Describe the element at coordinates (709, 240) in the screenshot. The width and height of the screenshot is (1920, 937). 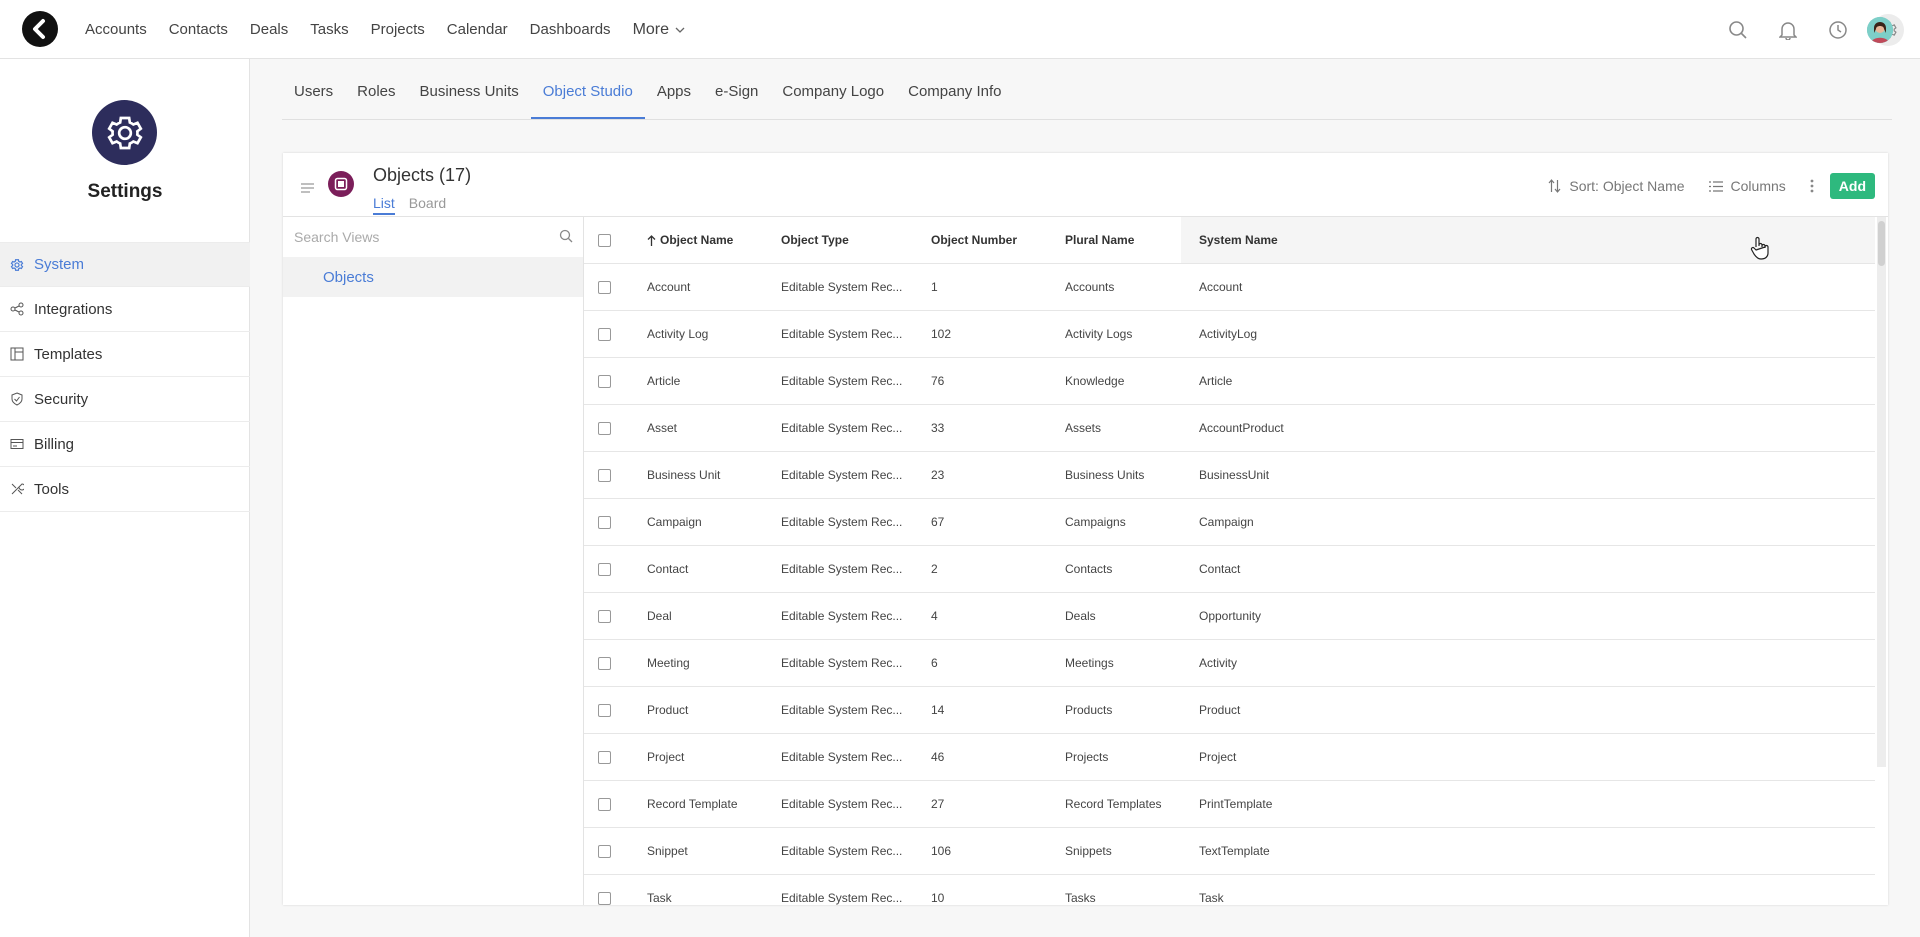
I see `col-object-name: Object Name` at that location.